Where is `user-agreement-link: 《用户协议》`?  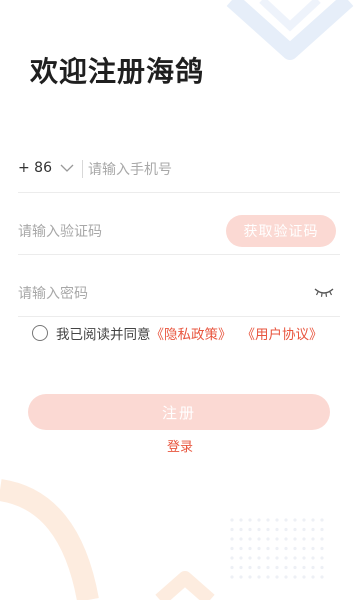 user-agreement-link: 《用户协议》 is located at coordinates (282, 333).